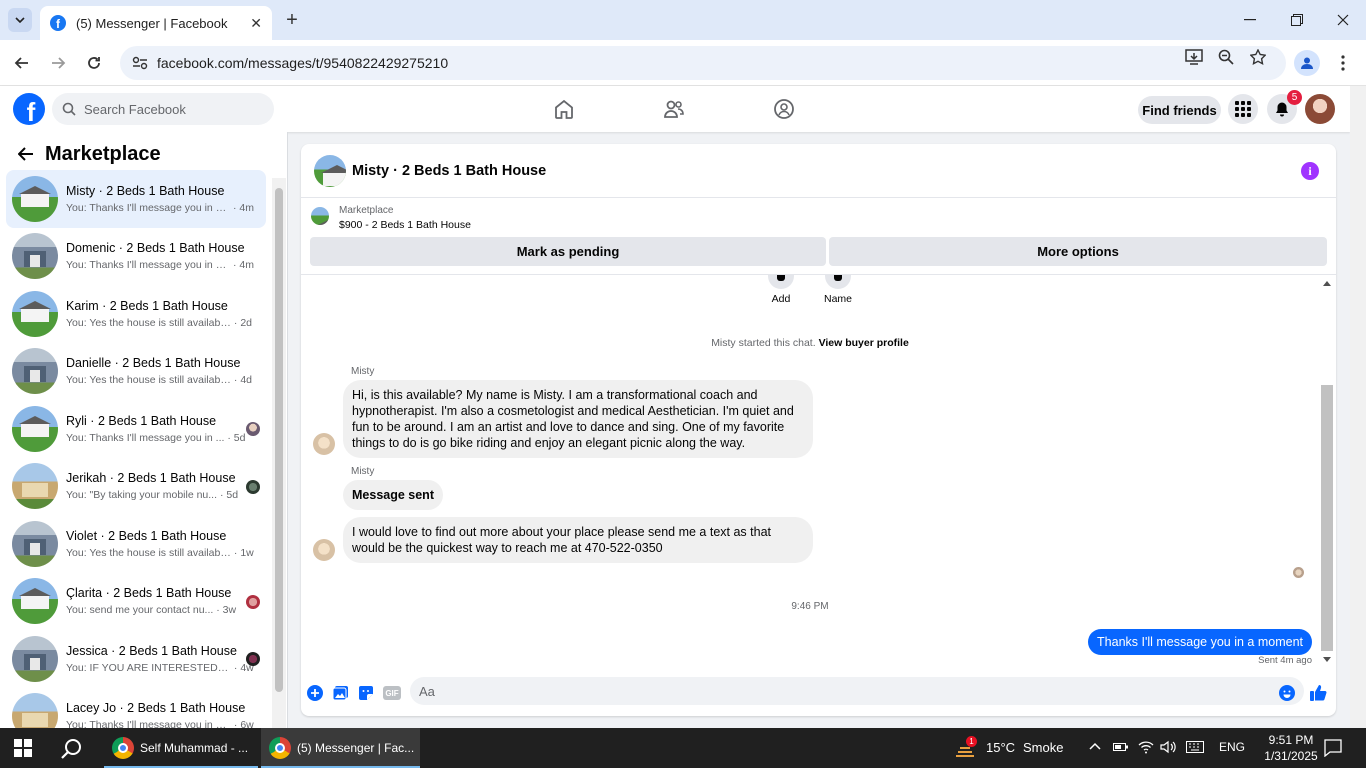 This screenshot has width=1366, height=768. What do you see at coordinates (781, 299) in the screenshot?
I see `quick-action-label: Add` at bounding box center [781, 299].